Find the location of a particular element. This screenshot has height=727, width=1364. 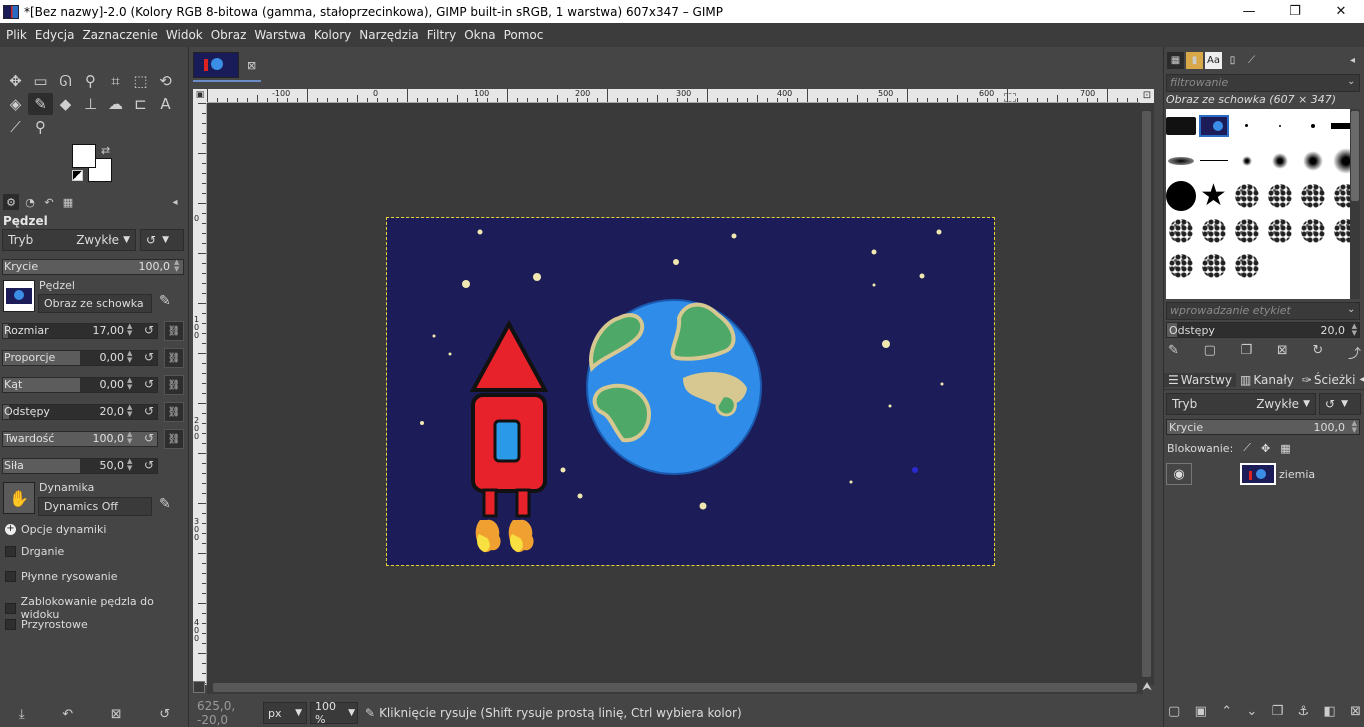

dodge-icon: ⊏ is located at coordinates (140, 104).